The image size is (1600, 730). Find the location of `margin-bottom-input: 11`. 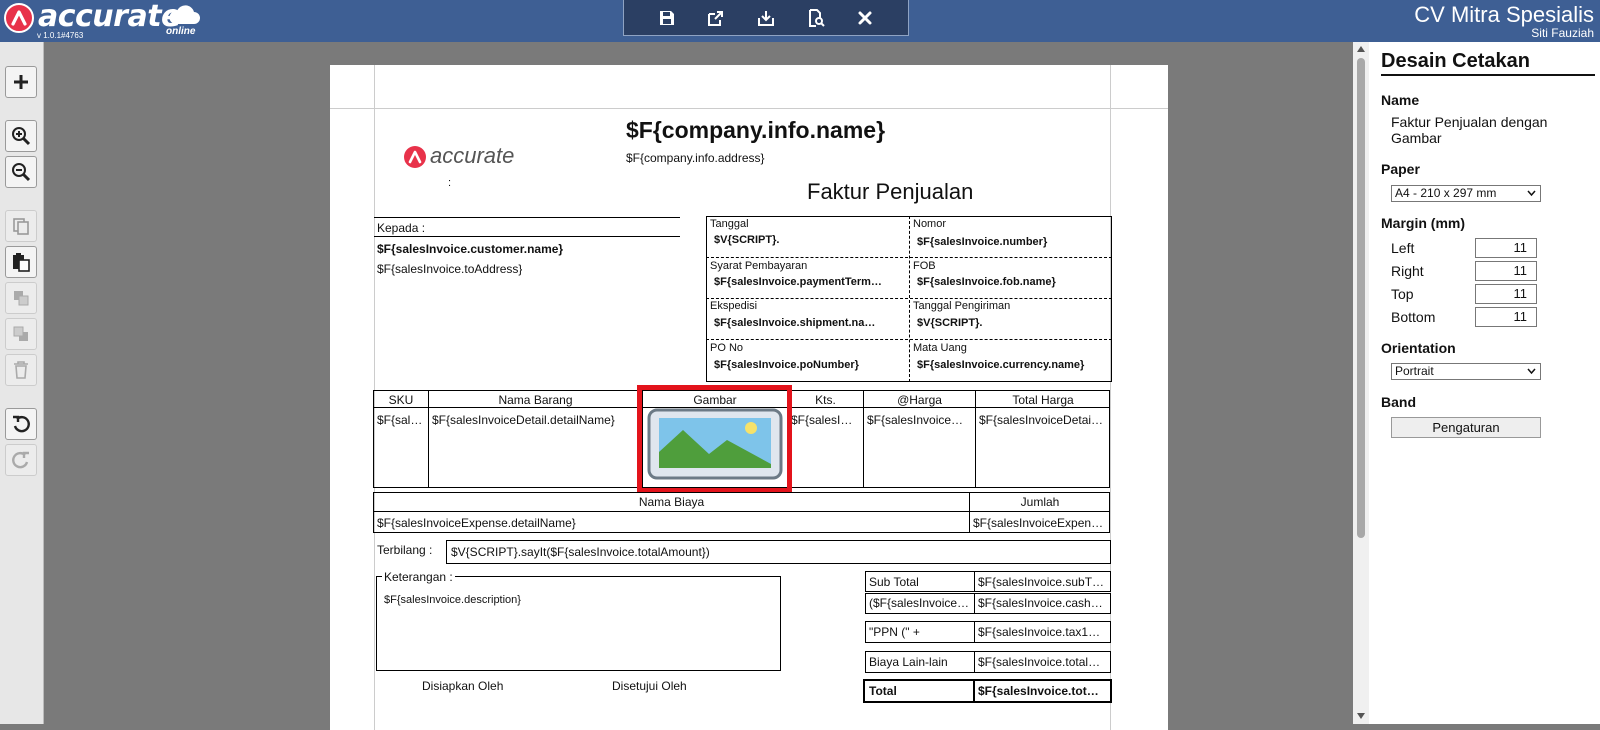

margin-bottom-input: 11 is located at coordinates (1506, 317).